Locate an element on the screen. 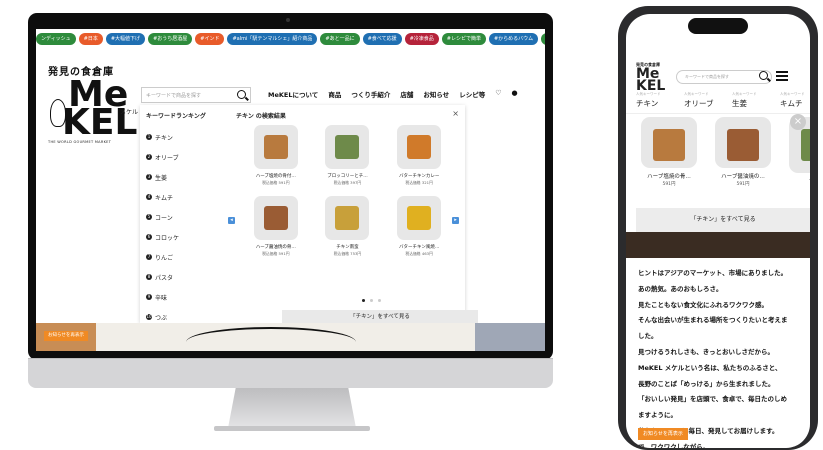 The image size is (823, 450). ranking-item: 2 オリーブ is located at coordinates (186, 157).